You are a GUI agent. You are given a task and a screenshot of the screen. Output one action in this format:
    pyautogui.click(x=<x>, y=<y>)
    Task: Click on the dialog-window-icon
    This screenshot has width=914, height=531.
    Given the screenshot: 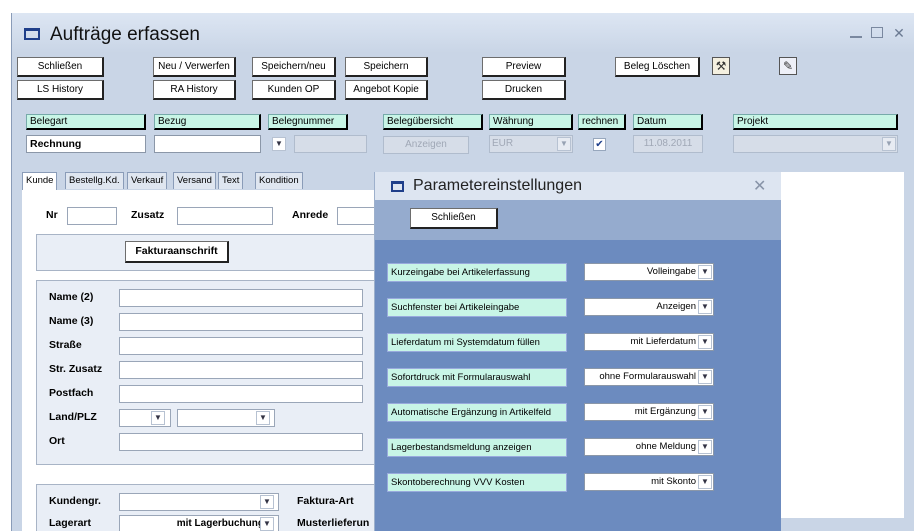 What is the action you would take?
    pyautogui.click(x=397, y=186)
    